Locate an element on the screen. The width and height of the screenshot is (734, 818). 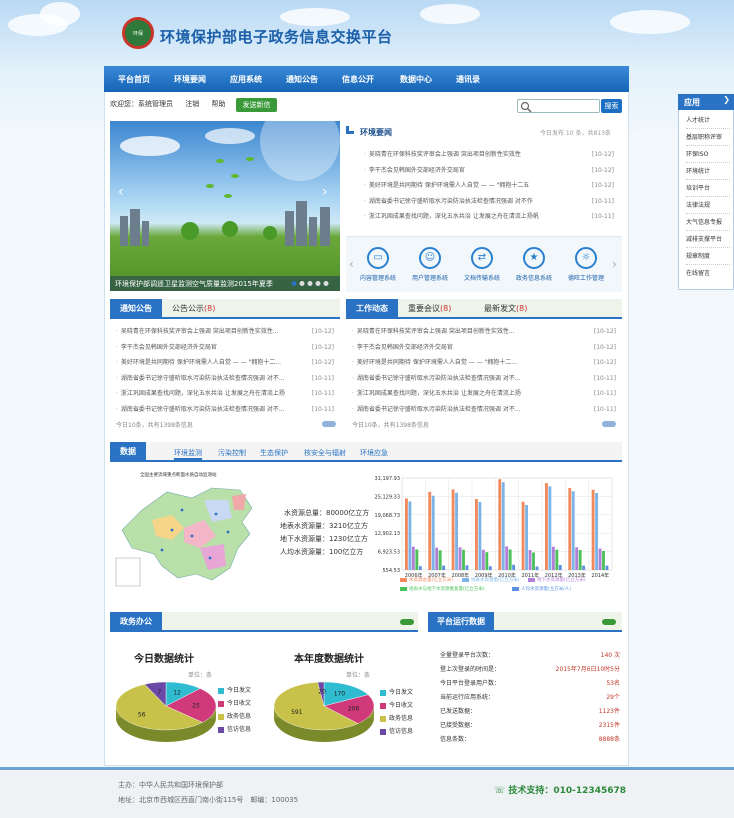
tab-documents: 最新发文(8) is located at coordinates (505, 309).